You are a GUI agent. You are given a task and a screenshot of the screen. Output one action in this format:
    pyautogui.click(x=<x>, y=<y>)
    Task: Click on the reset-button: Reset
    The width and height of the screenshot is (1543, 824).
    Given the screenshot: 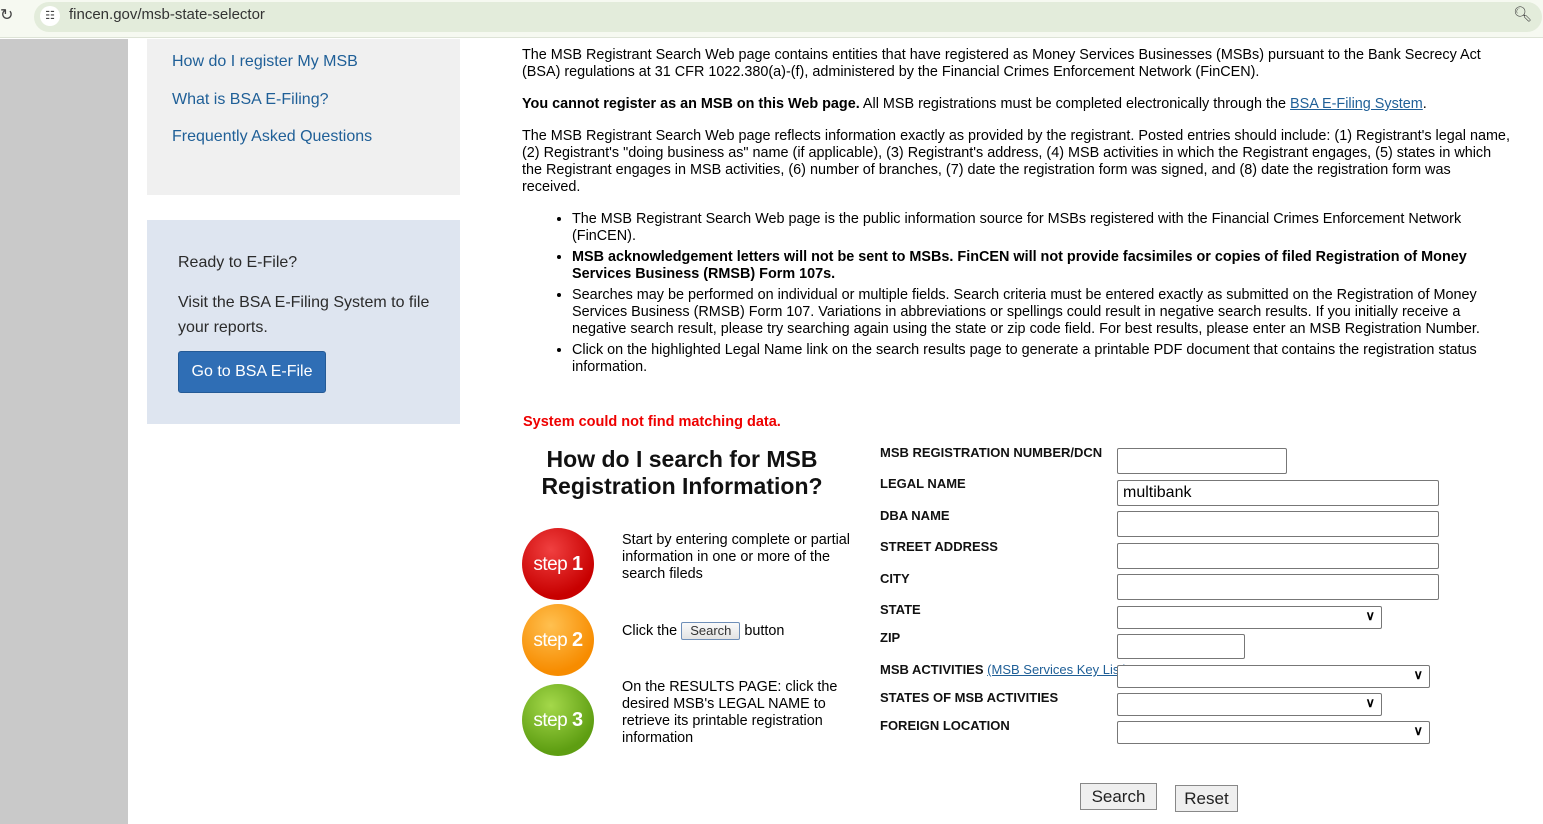 What is the action you would take?
    pyautogui.click(x=1206, y=798)
    